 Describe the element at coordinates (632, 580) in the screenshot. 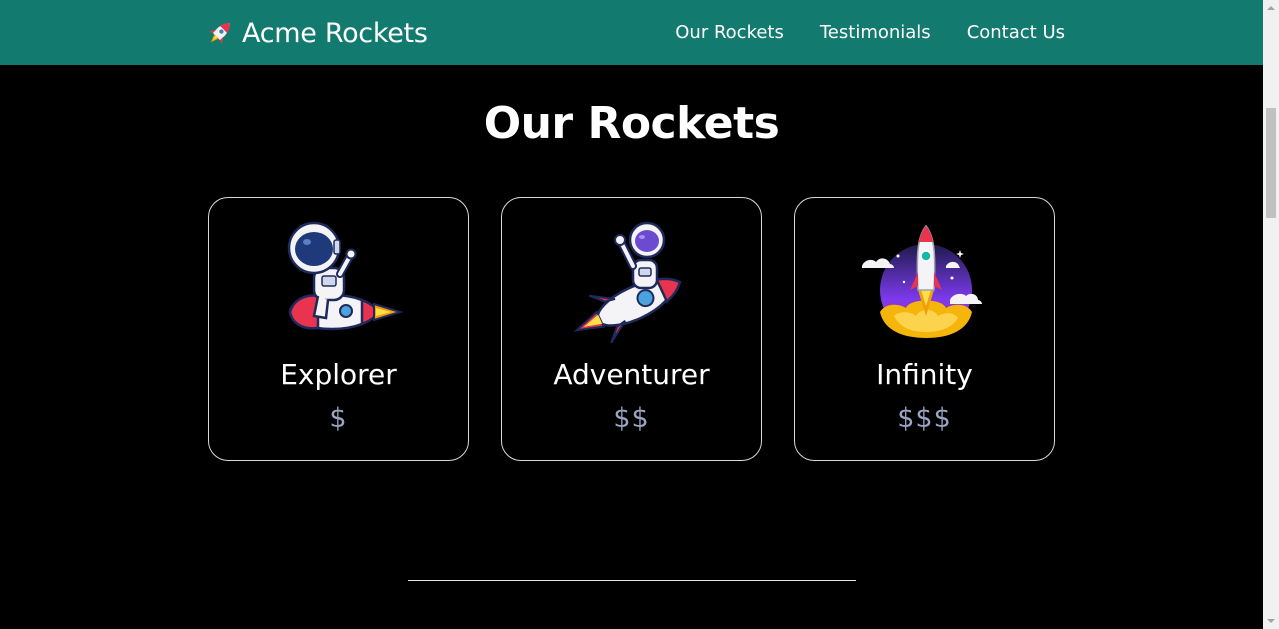

I see `section-divider` at that location.